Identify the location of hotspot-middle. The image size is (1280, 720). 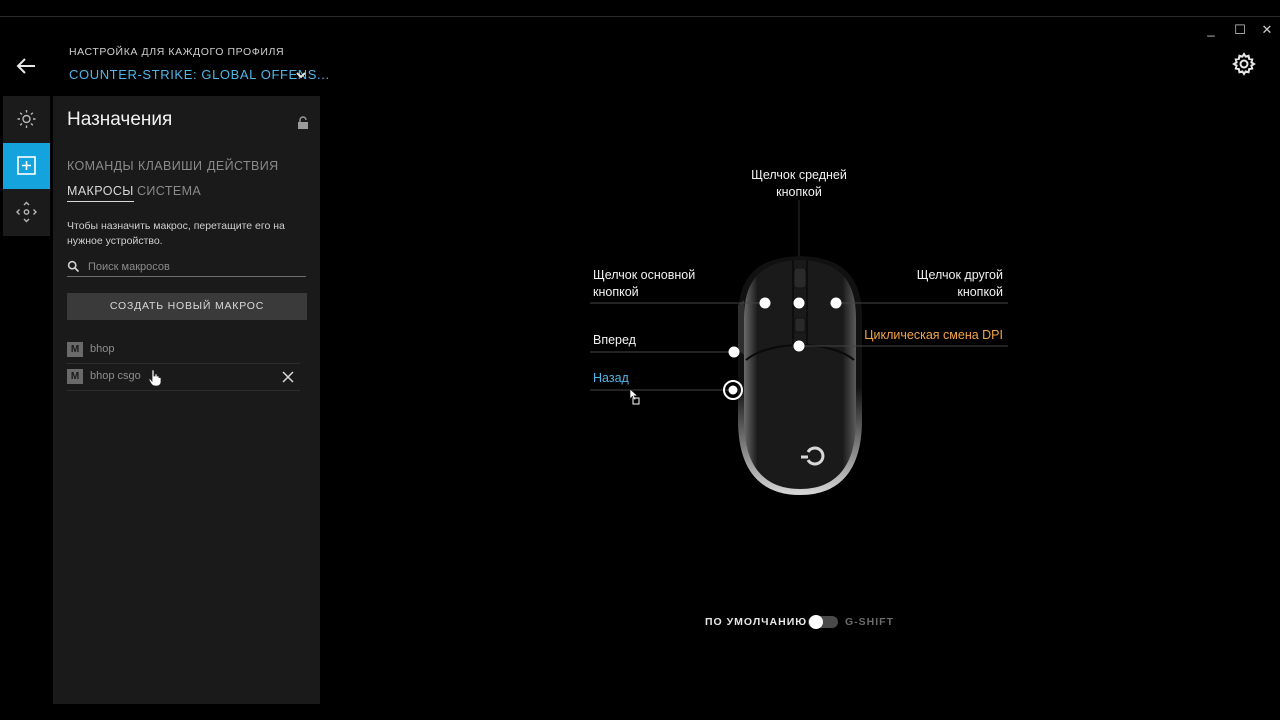
(799, 303).